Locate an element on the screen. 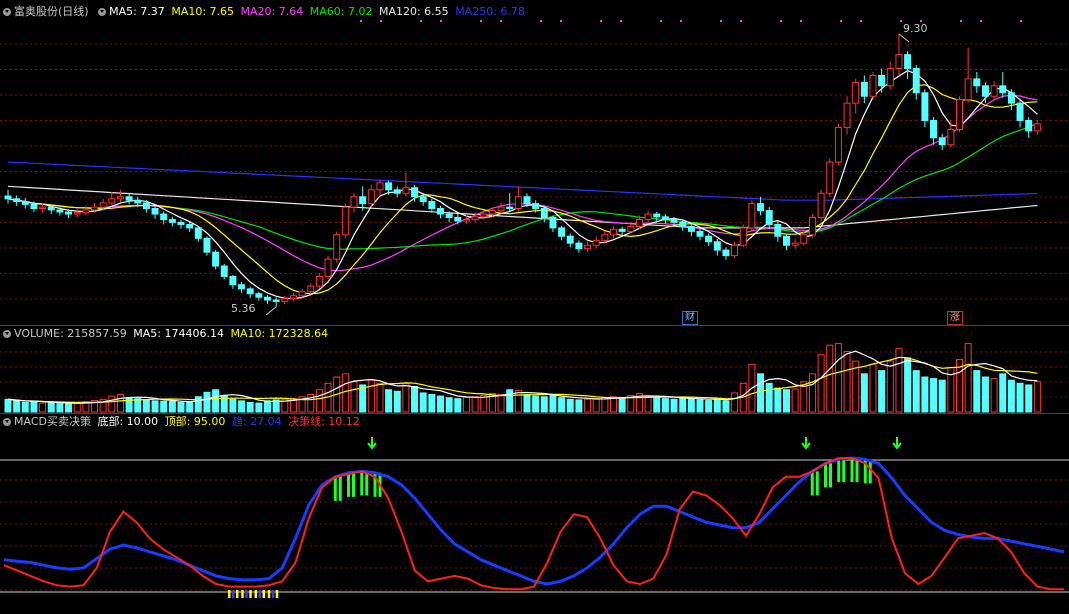  ma60-label: MA60: 7.02 is located at coordinates (341, 11).